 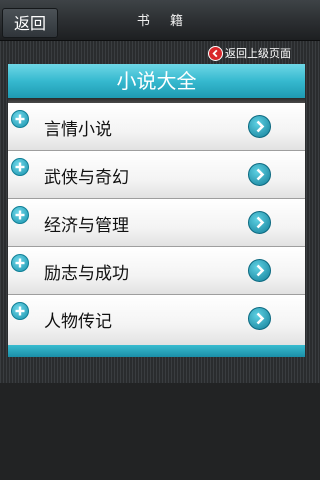 I want to click on list-item-label: 励志与成功, so click(x=86, y=274).